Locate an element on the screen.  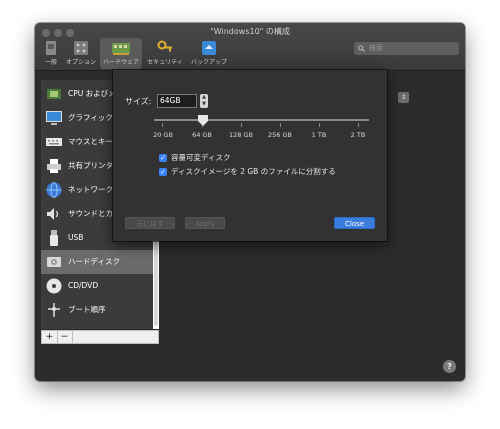
toolbar-item-options: オプション is located at coordinates (81, 53).